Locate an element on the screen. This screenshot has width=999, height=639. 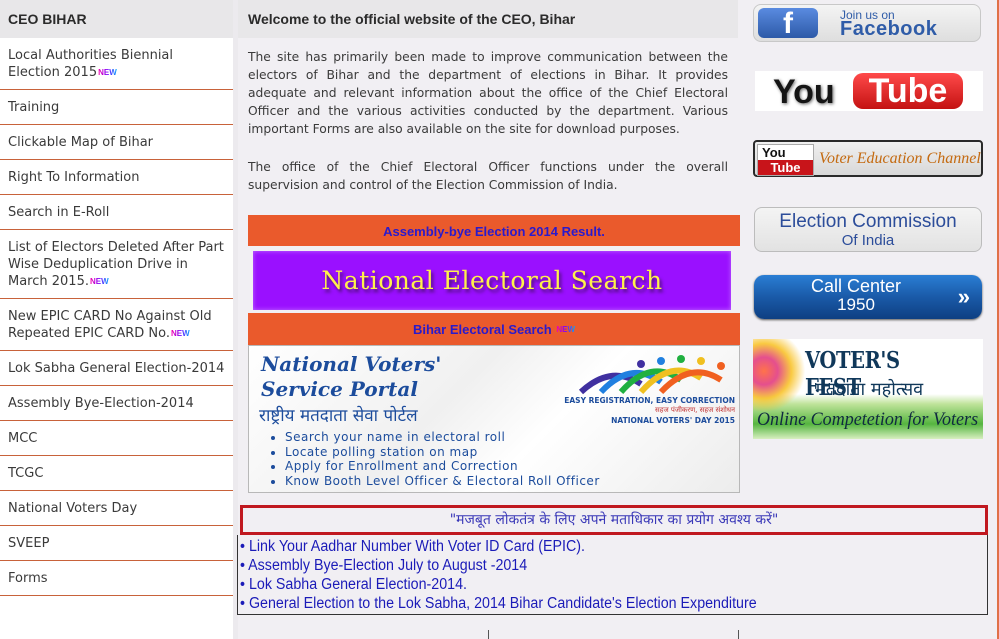
nvsp-hindi-title: राष्ट्रीय मतदाता सेवा पोर्टल is located at coordinates (338, 416).